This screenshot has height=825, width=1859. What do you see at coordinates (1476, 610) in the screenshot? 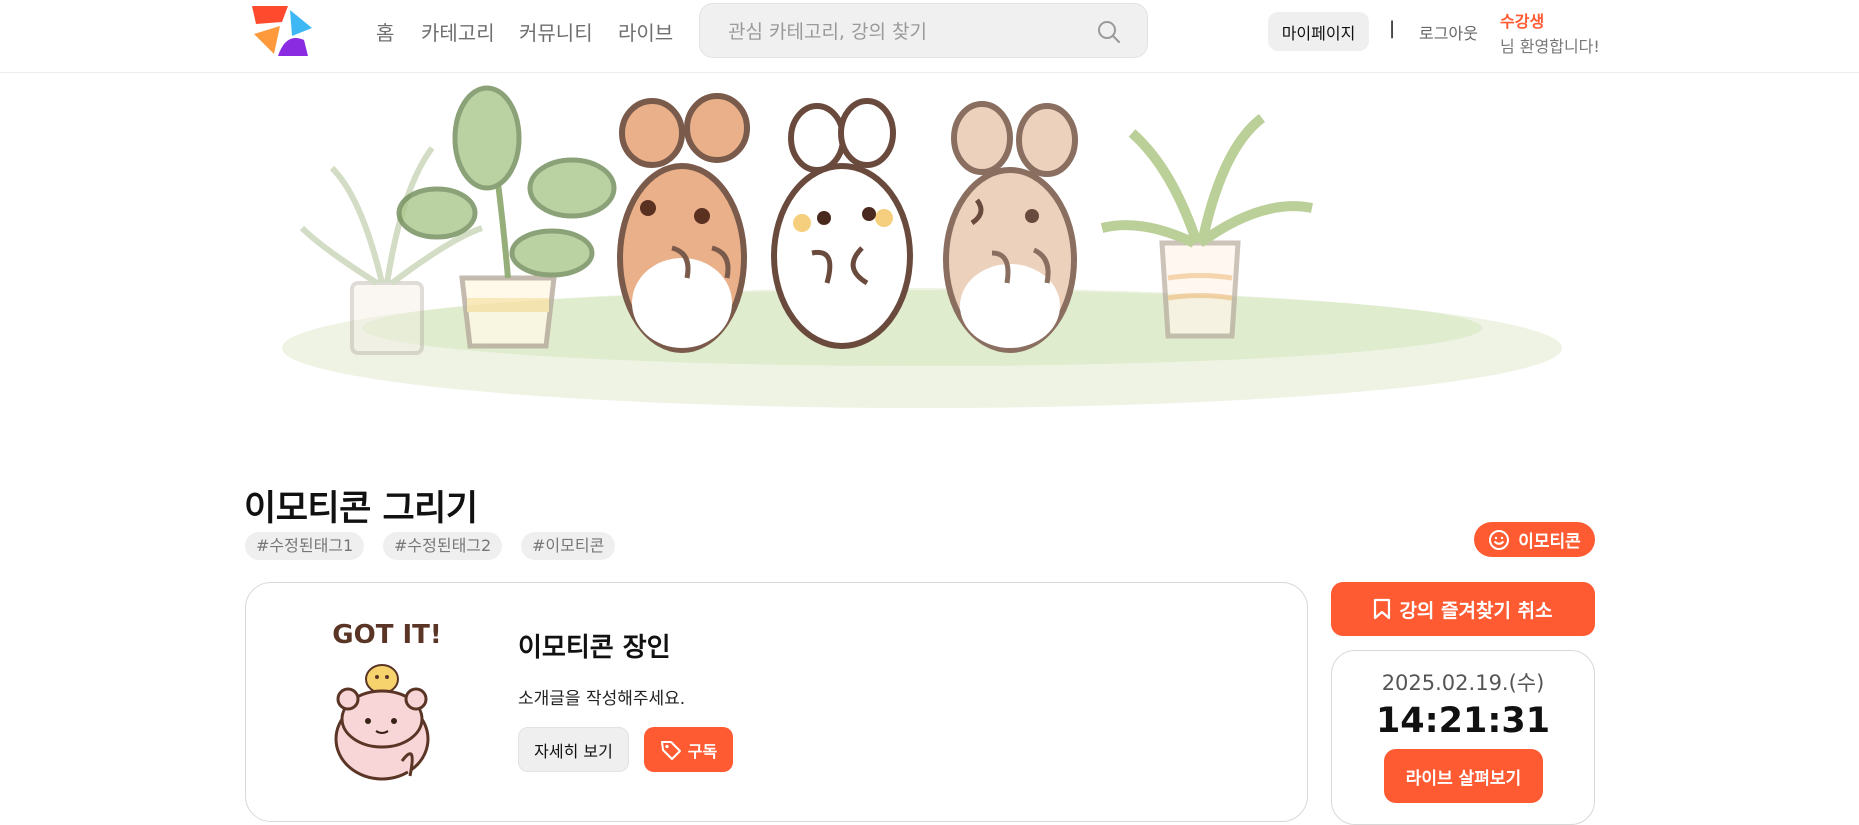
I see `favorite-label: 강의 즐겨찾기 취소` at bounding box center [1476, 610].